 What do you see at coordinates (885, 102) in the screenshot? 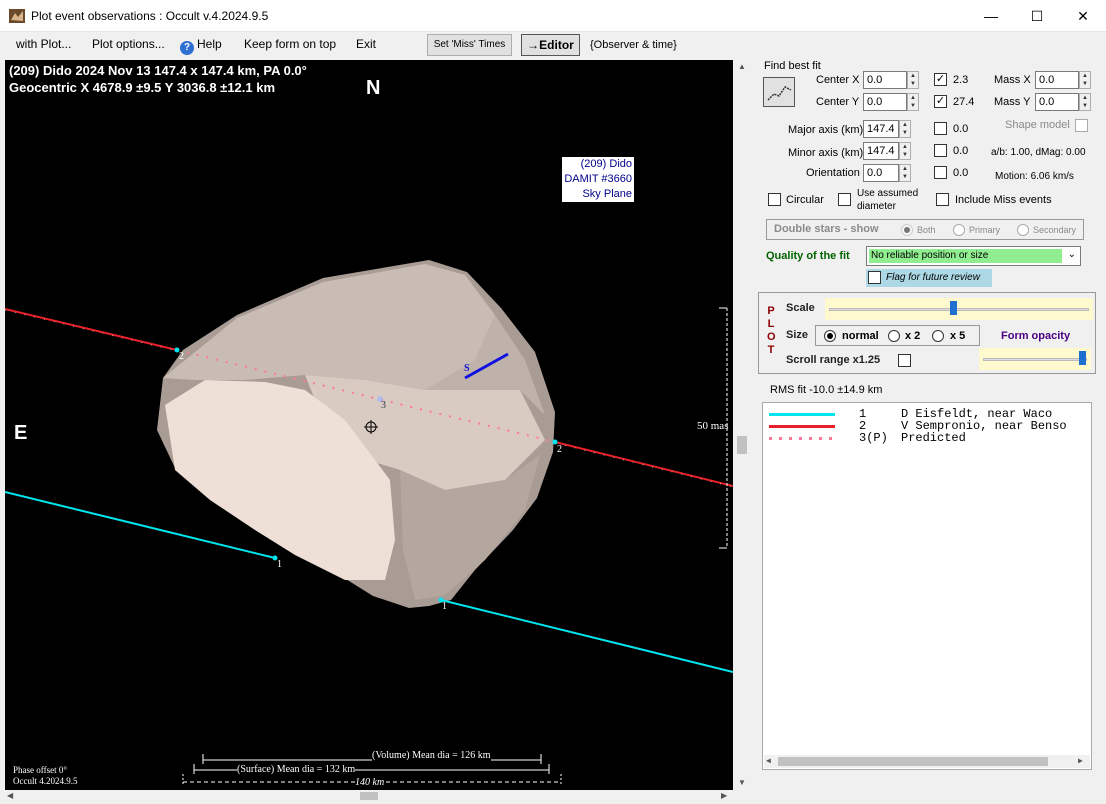
I see `center-y-input: 0.0` at bounding box center [885, 102].